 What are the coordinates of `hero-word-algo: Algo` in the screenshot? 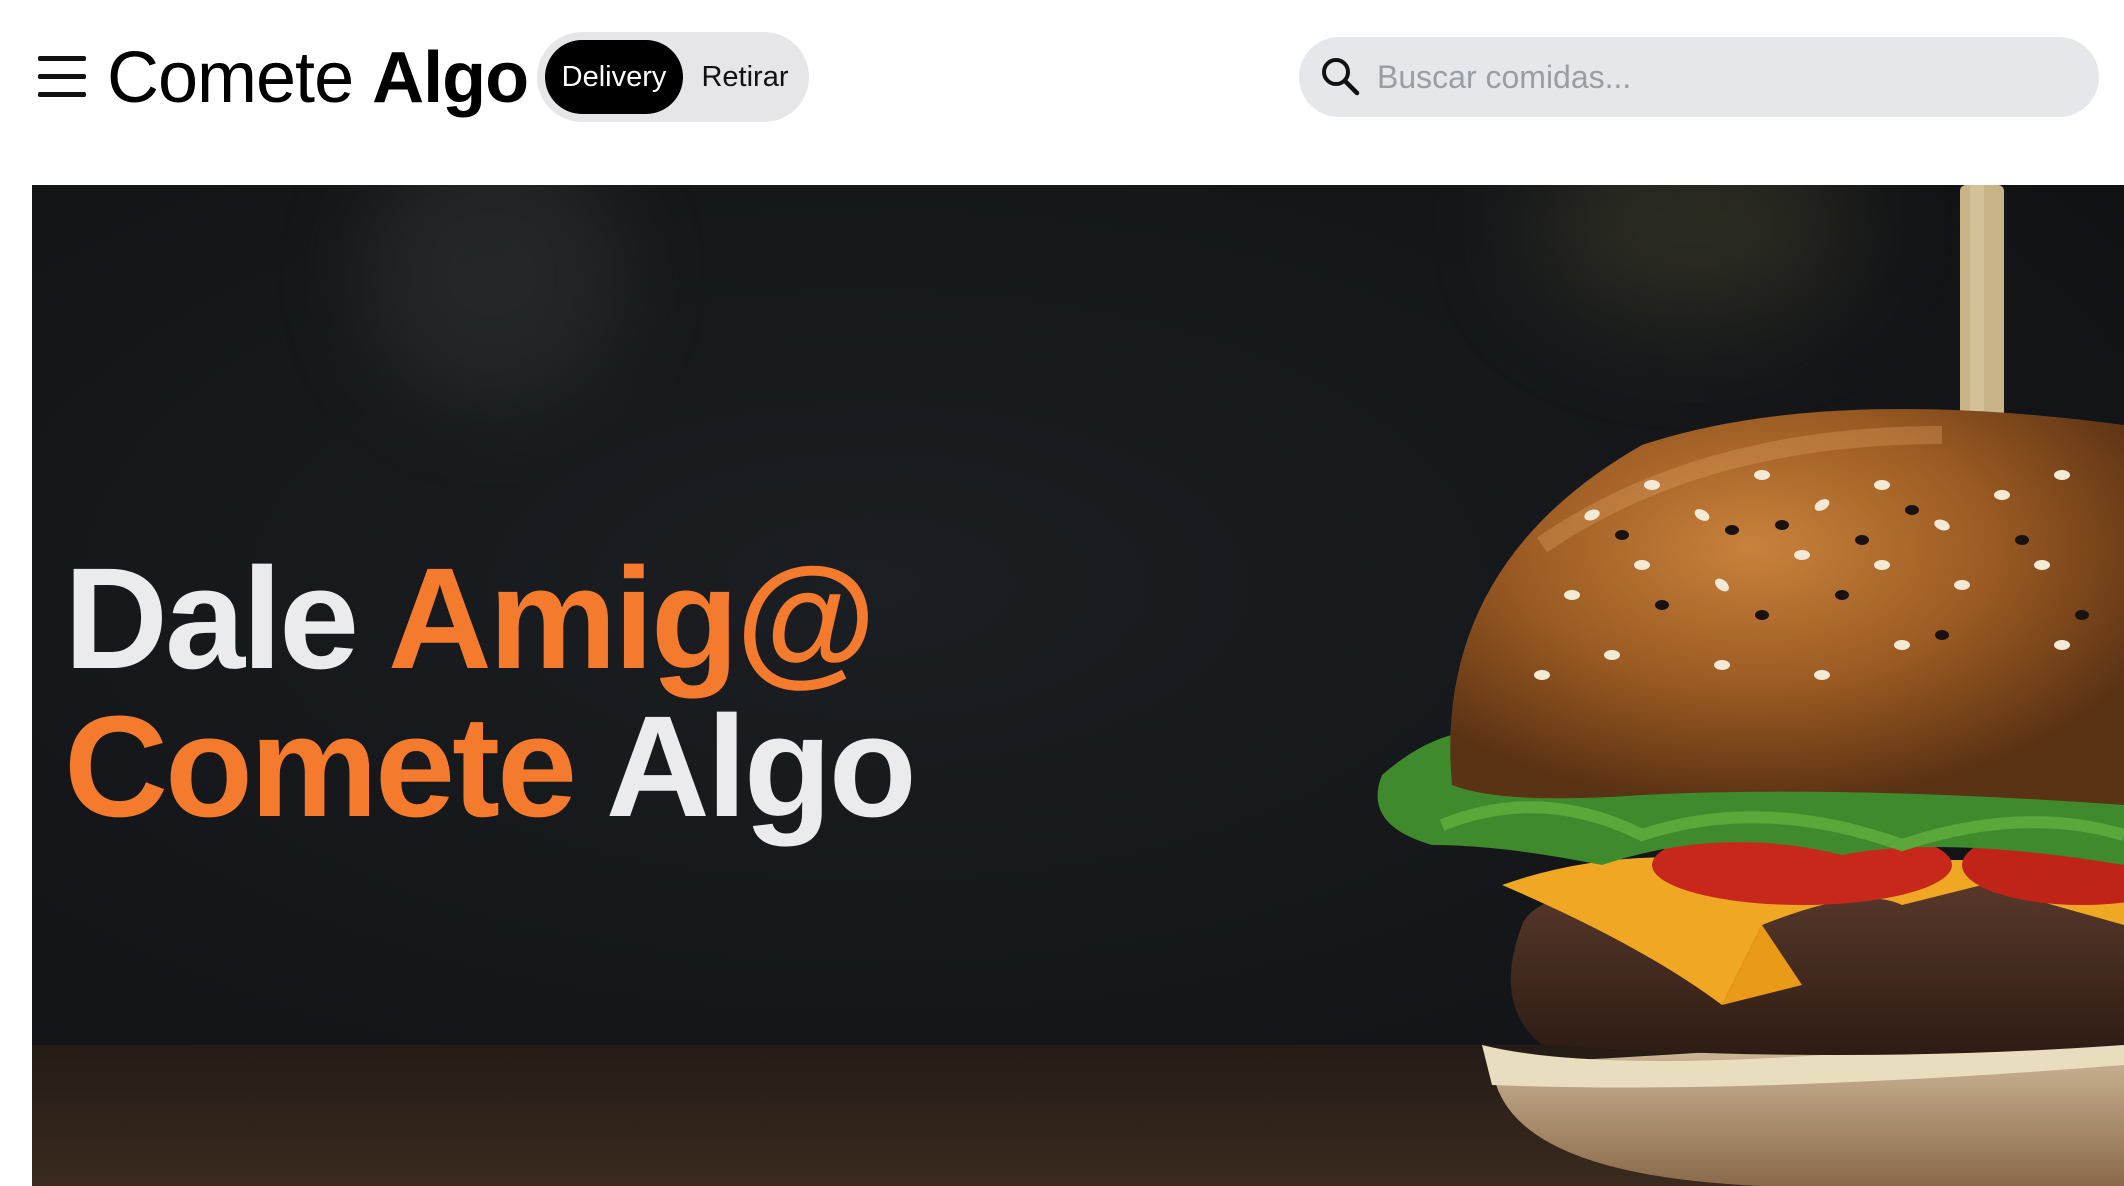 It's located at (761, 766).